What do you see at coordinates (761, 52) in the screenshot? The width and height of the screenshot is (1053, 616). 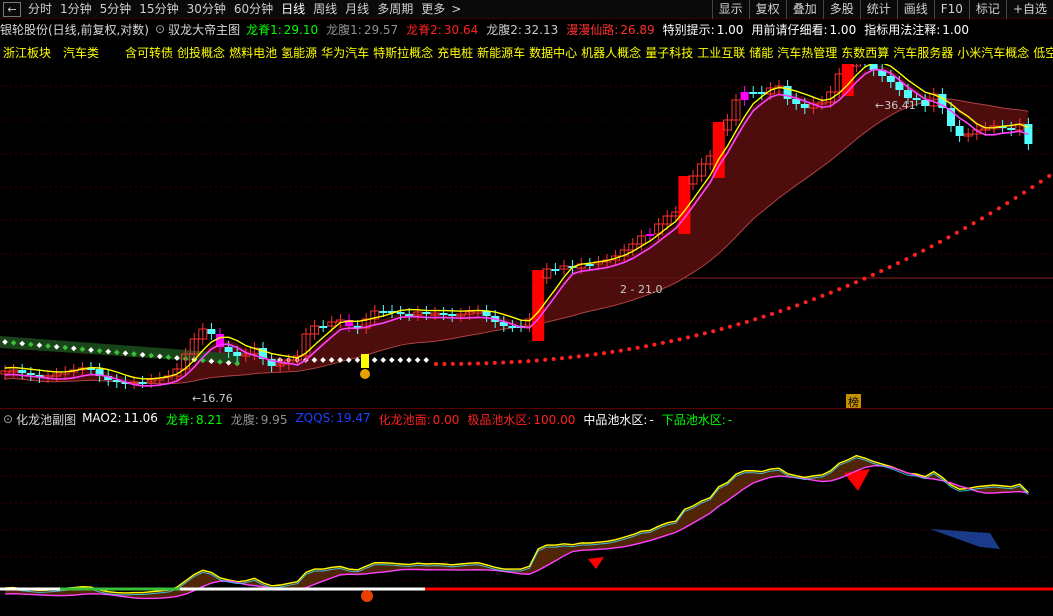 I see `concept-tag-14: 储能` at bounding box center [761, 52].